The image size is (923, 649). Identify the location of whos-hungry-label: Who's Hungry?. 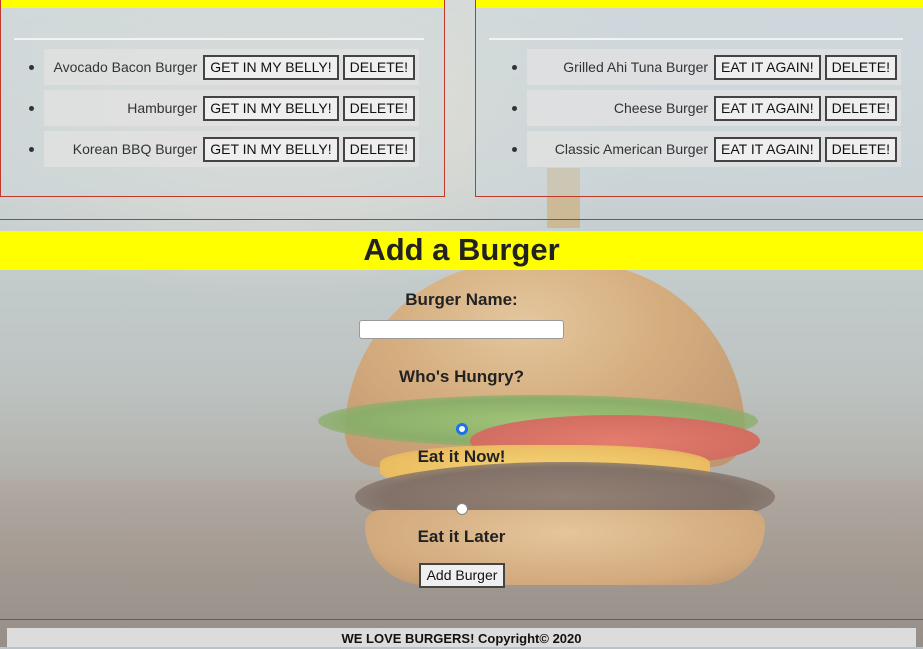
(461, 376).